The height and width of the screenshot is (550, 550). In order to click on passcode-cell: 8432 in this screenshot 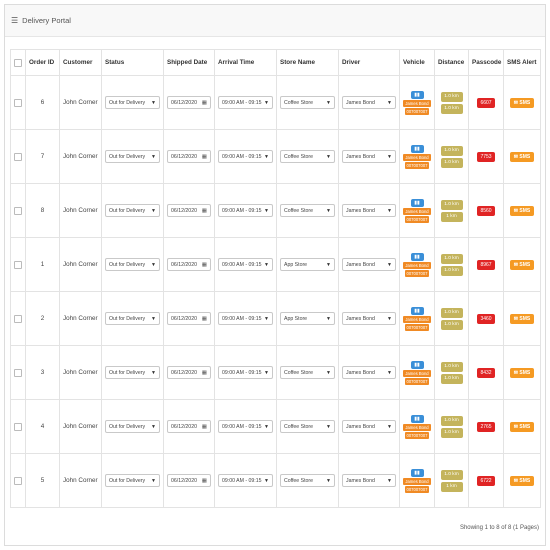, I will do `click(486, 372)`.